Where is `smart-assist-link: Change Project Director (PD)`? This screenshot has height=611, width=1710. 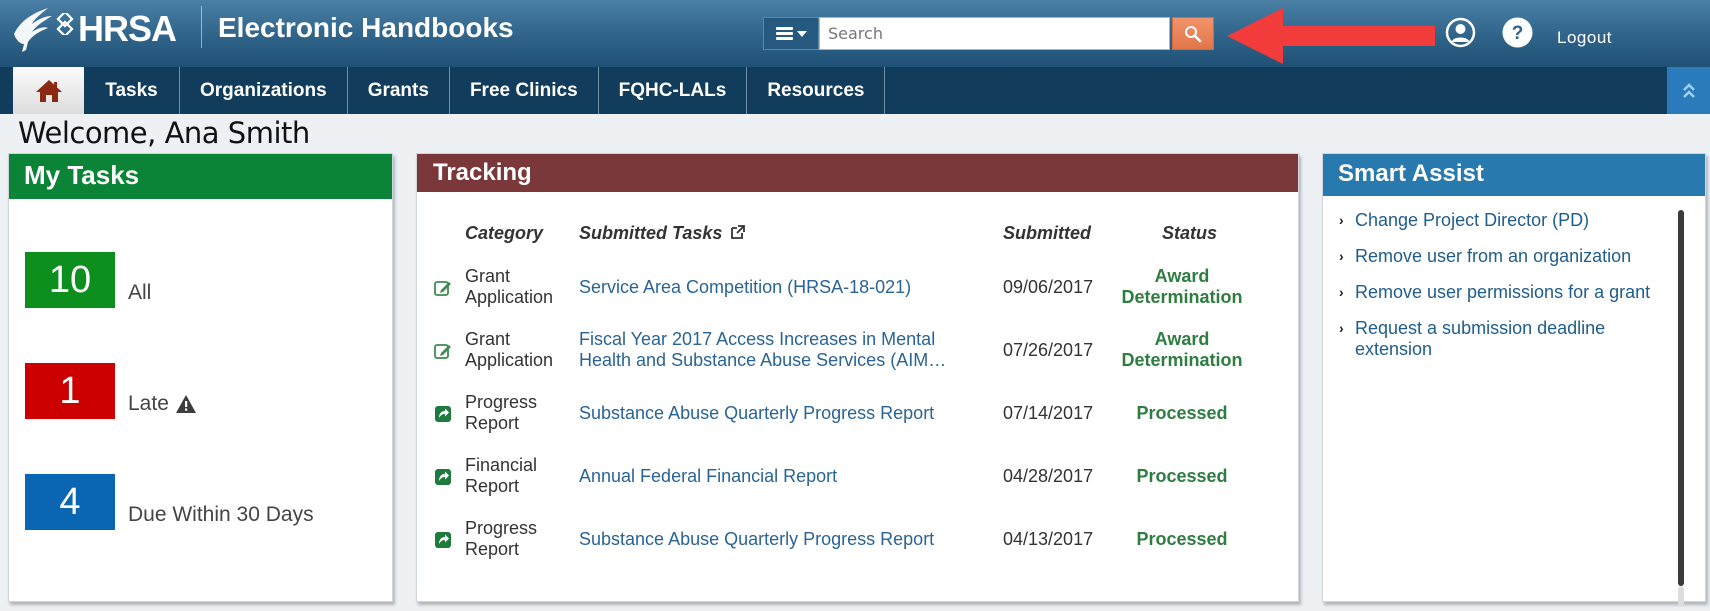 smart-assist-link: Change Project Director (PD) is located at coordinates (1472, 220).